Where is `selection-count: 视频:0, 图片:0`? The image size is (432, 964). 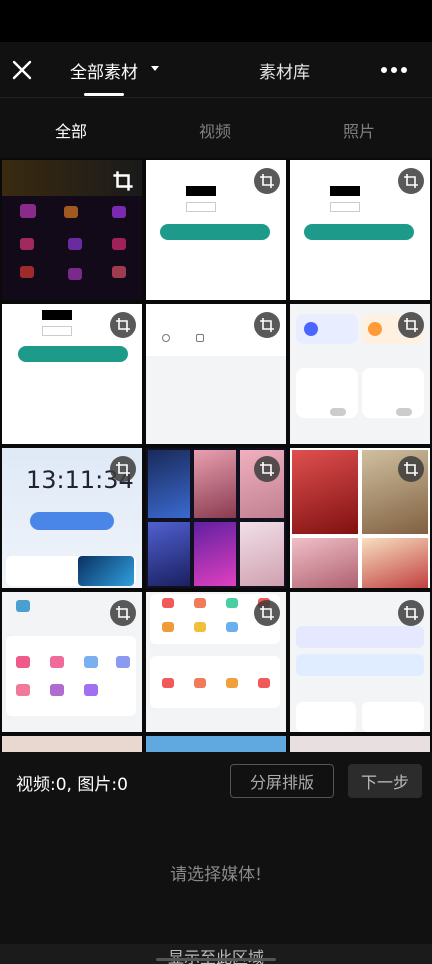 selection-count: 视频:0, 图片:0 is located at coordinates (72, 785).